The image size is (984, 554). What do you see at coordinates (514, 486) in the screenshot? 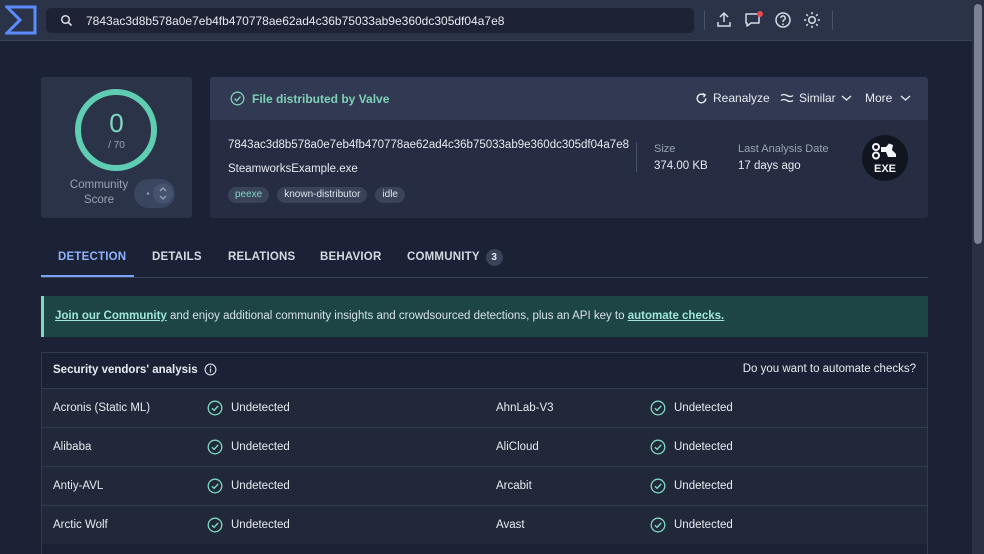
I see `vendor-name: Arcabit` at bounding box center [514, 486].